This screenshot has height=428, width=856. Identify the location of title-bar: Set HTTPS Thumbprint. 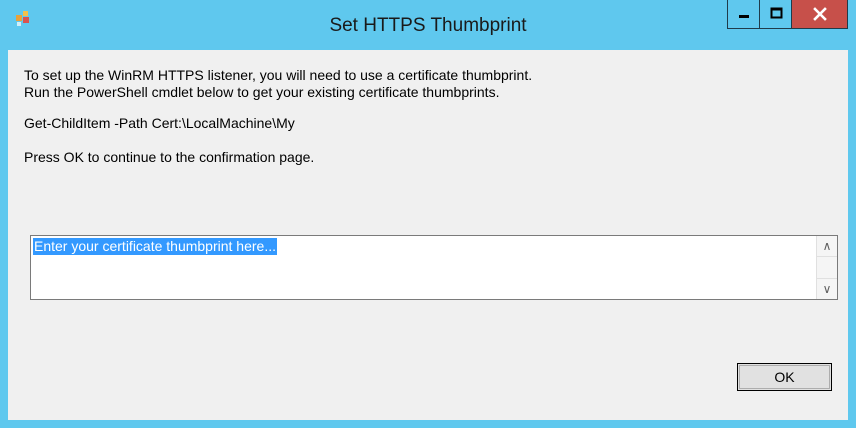
(428, 25).